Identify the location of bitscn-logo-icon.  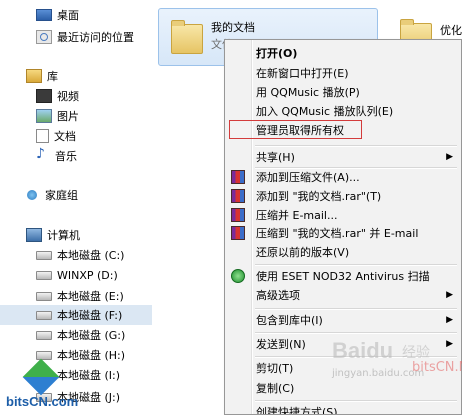
(41, 377).